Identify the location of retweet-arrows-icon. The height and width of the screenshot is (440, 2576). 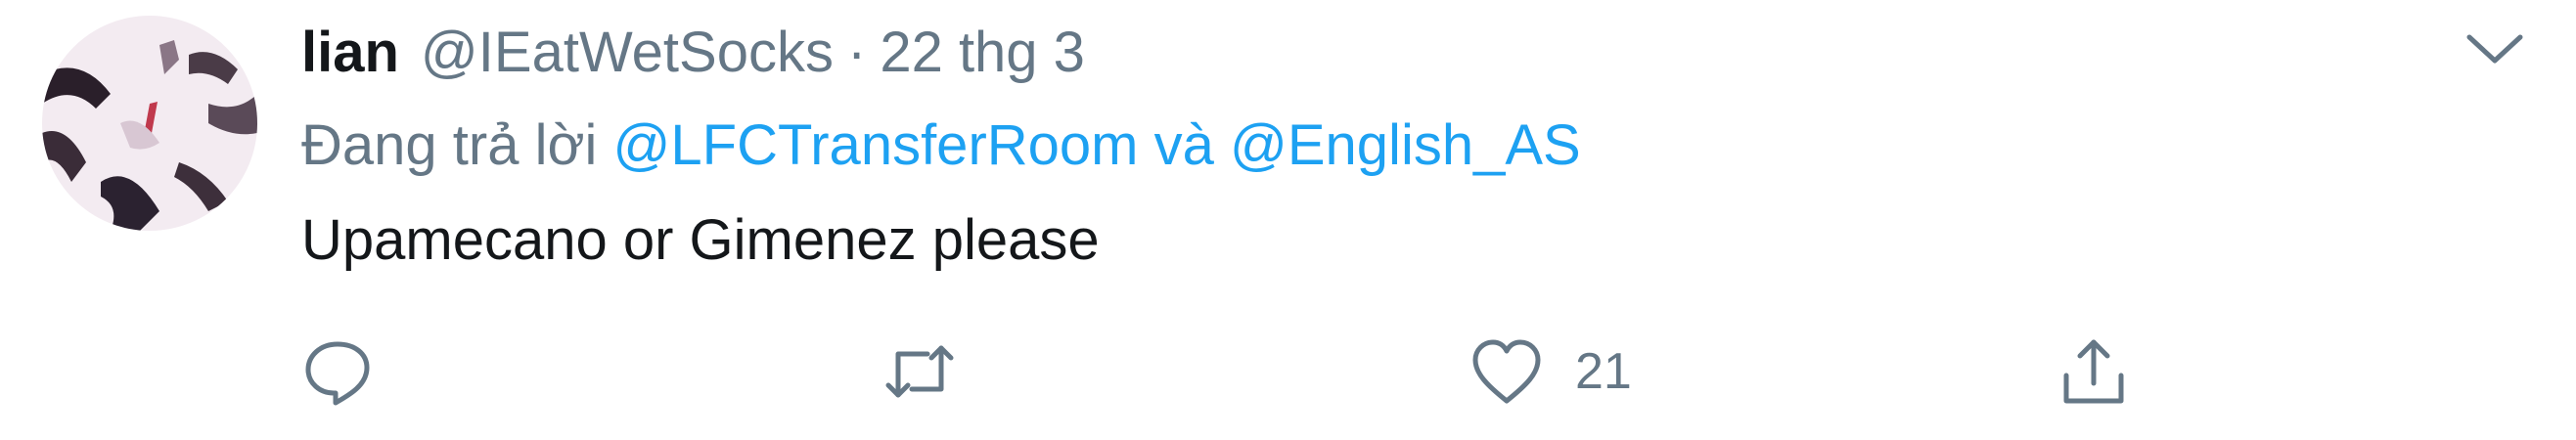
(919, 371).